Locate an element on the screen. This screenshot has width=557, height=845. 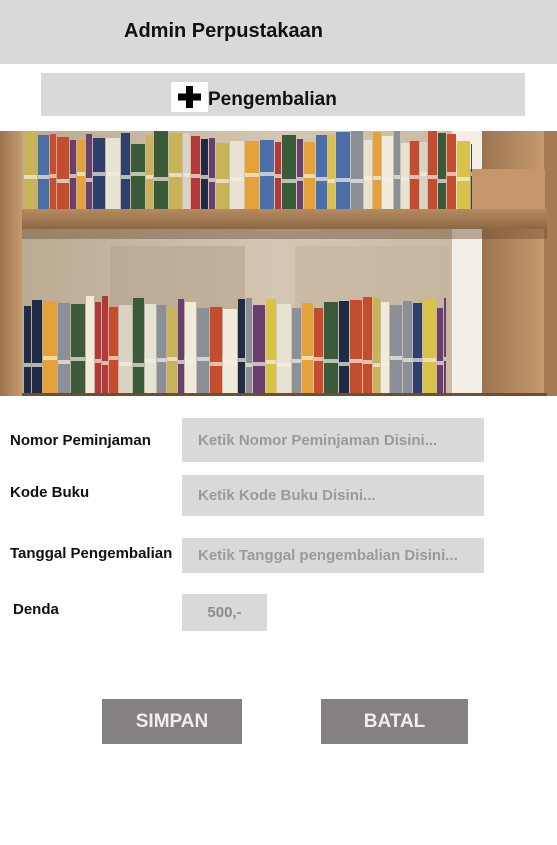
kode-buku-input is located at coordinates (333, 495).